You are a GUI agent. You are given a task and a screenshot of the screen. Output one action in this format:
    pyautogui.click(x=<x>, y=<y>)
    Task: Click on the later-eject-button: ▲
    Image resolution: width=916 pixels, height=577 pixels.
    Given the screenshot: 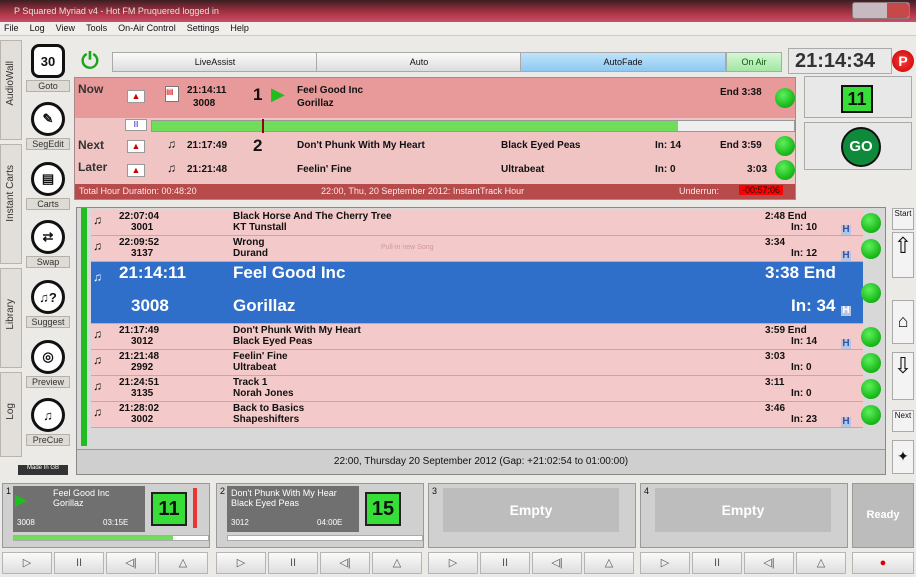 What is the action you would take?
    pyautogui.click(x=136, y=170)
    